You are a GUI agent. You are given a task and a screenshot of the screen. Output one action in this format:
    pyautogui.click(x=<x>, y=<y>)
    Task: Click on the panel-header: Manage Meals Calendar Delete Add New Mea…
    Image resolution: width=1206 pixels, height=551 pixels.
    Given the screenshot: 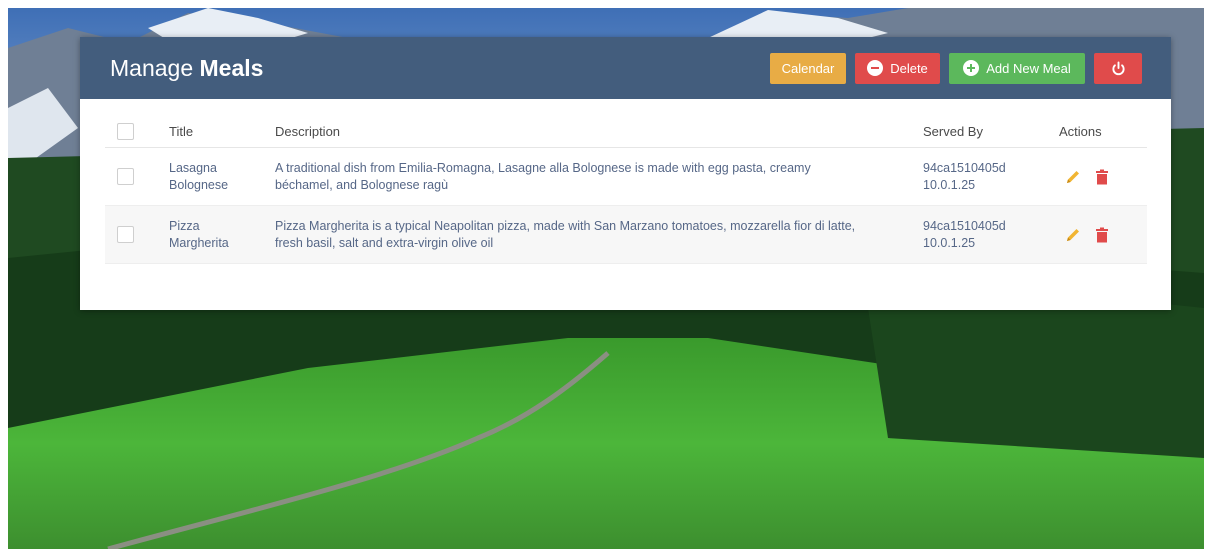 What is the action you would take?
    pyautogui.click(x=625, y=68)
    